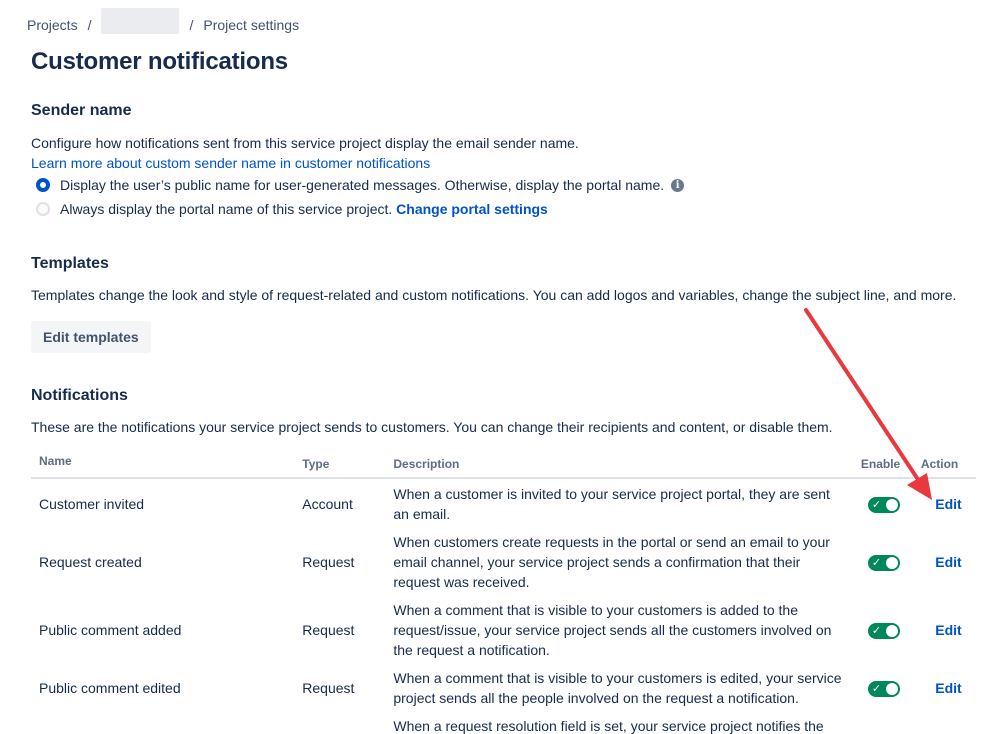  What do you see at coordinates (81, 110) in the screenshot?
I see `sender-name-heading: Sender name` at bounding box center [81, 110].